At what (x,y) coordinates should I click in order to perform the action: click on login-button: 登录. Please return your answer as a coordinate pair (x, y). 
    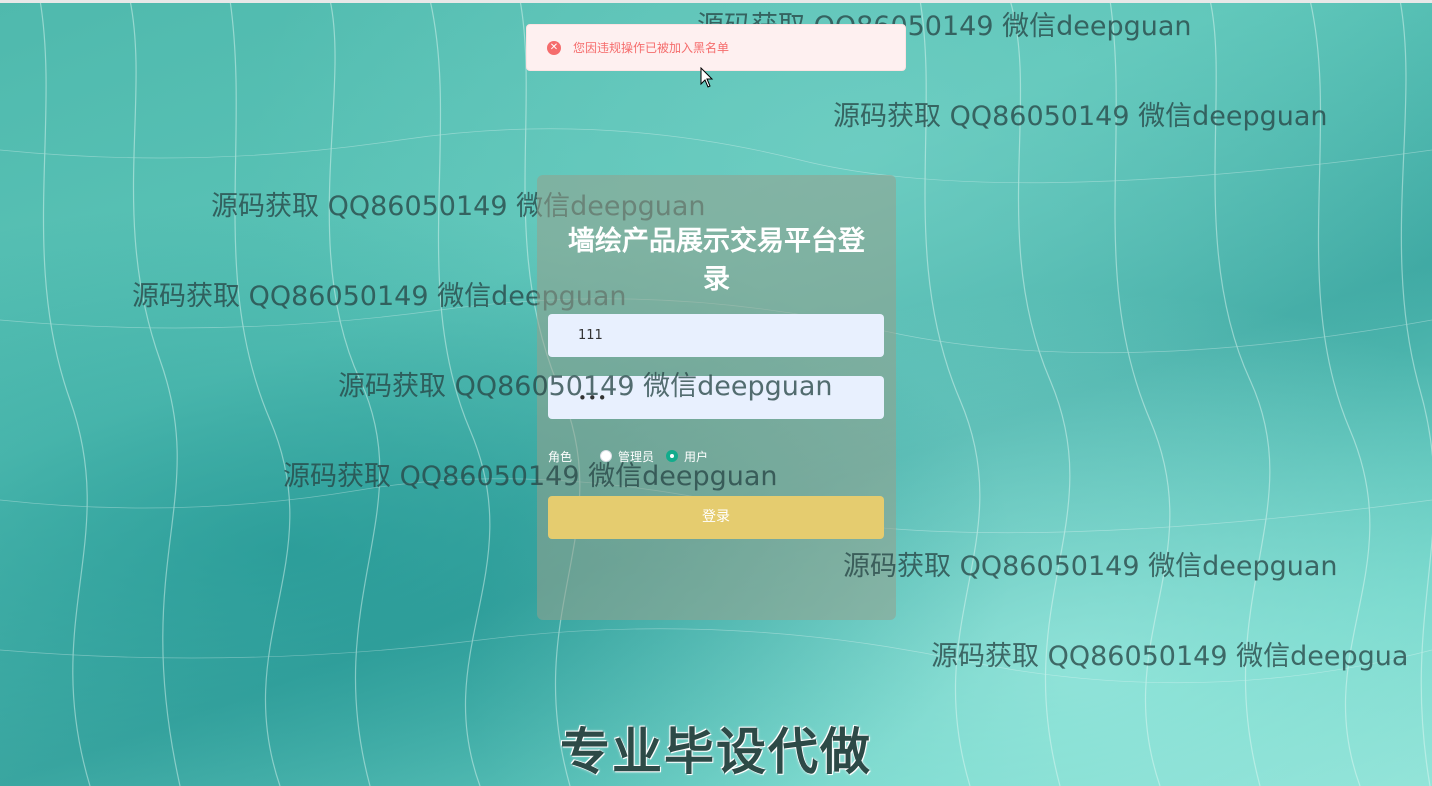
    Looking at the image, I should click on (716, 517).